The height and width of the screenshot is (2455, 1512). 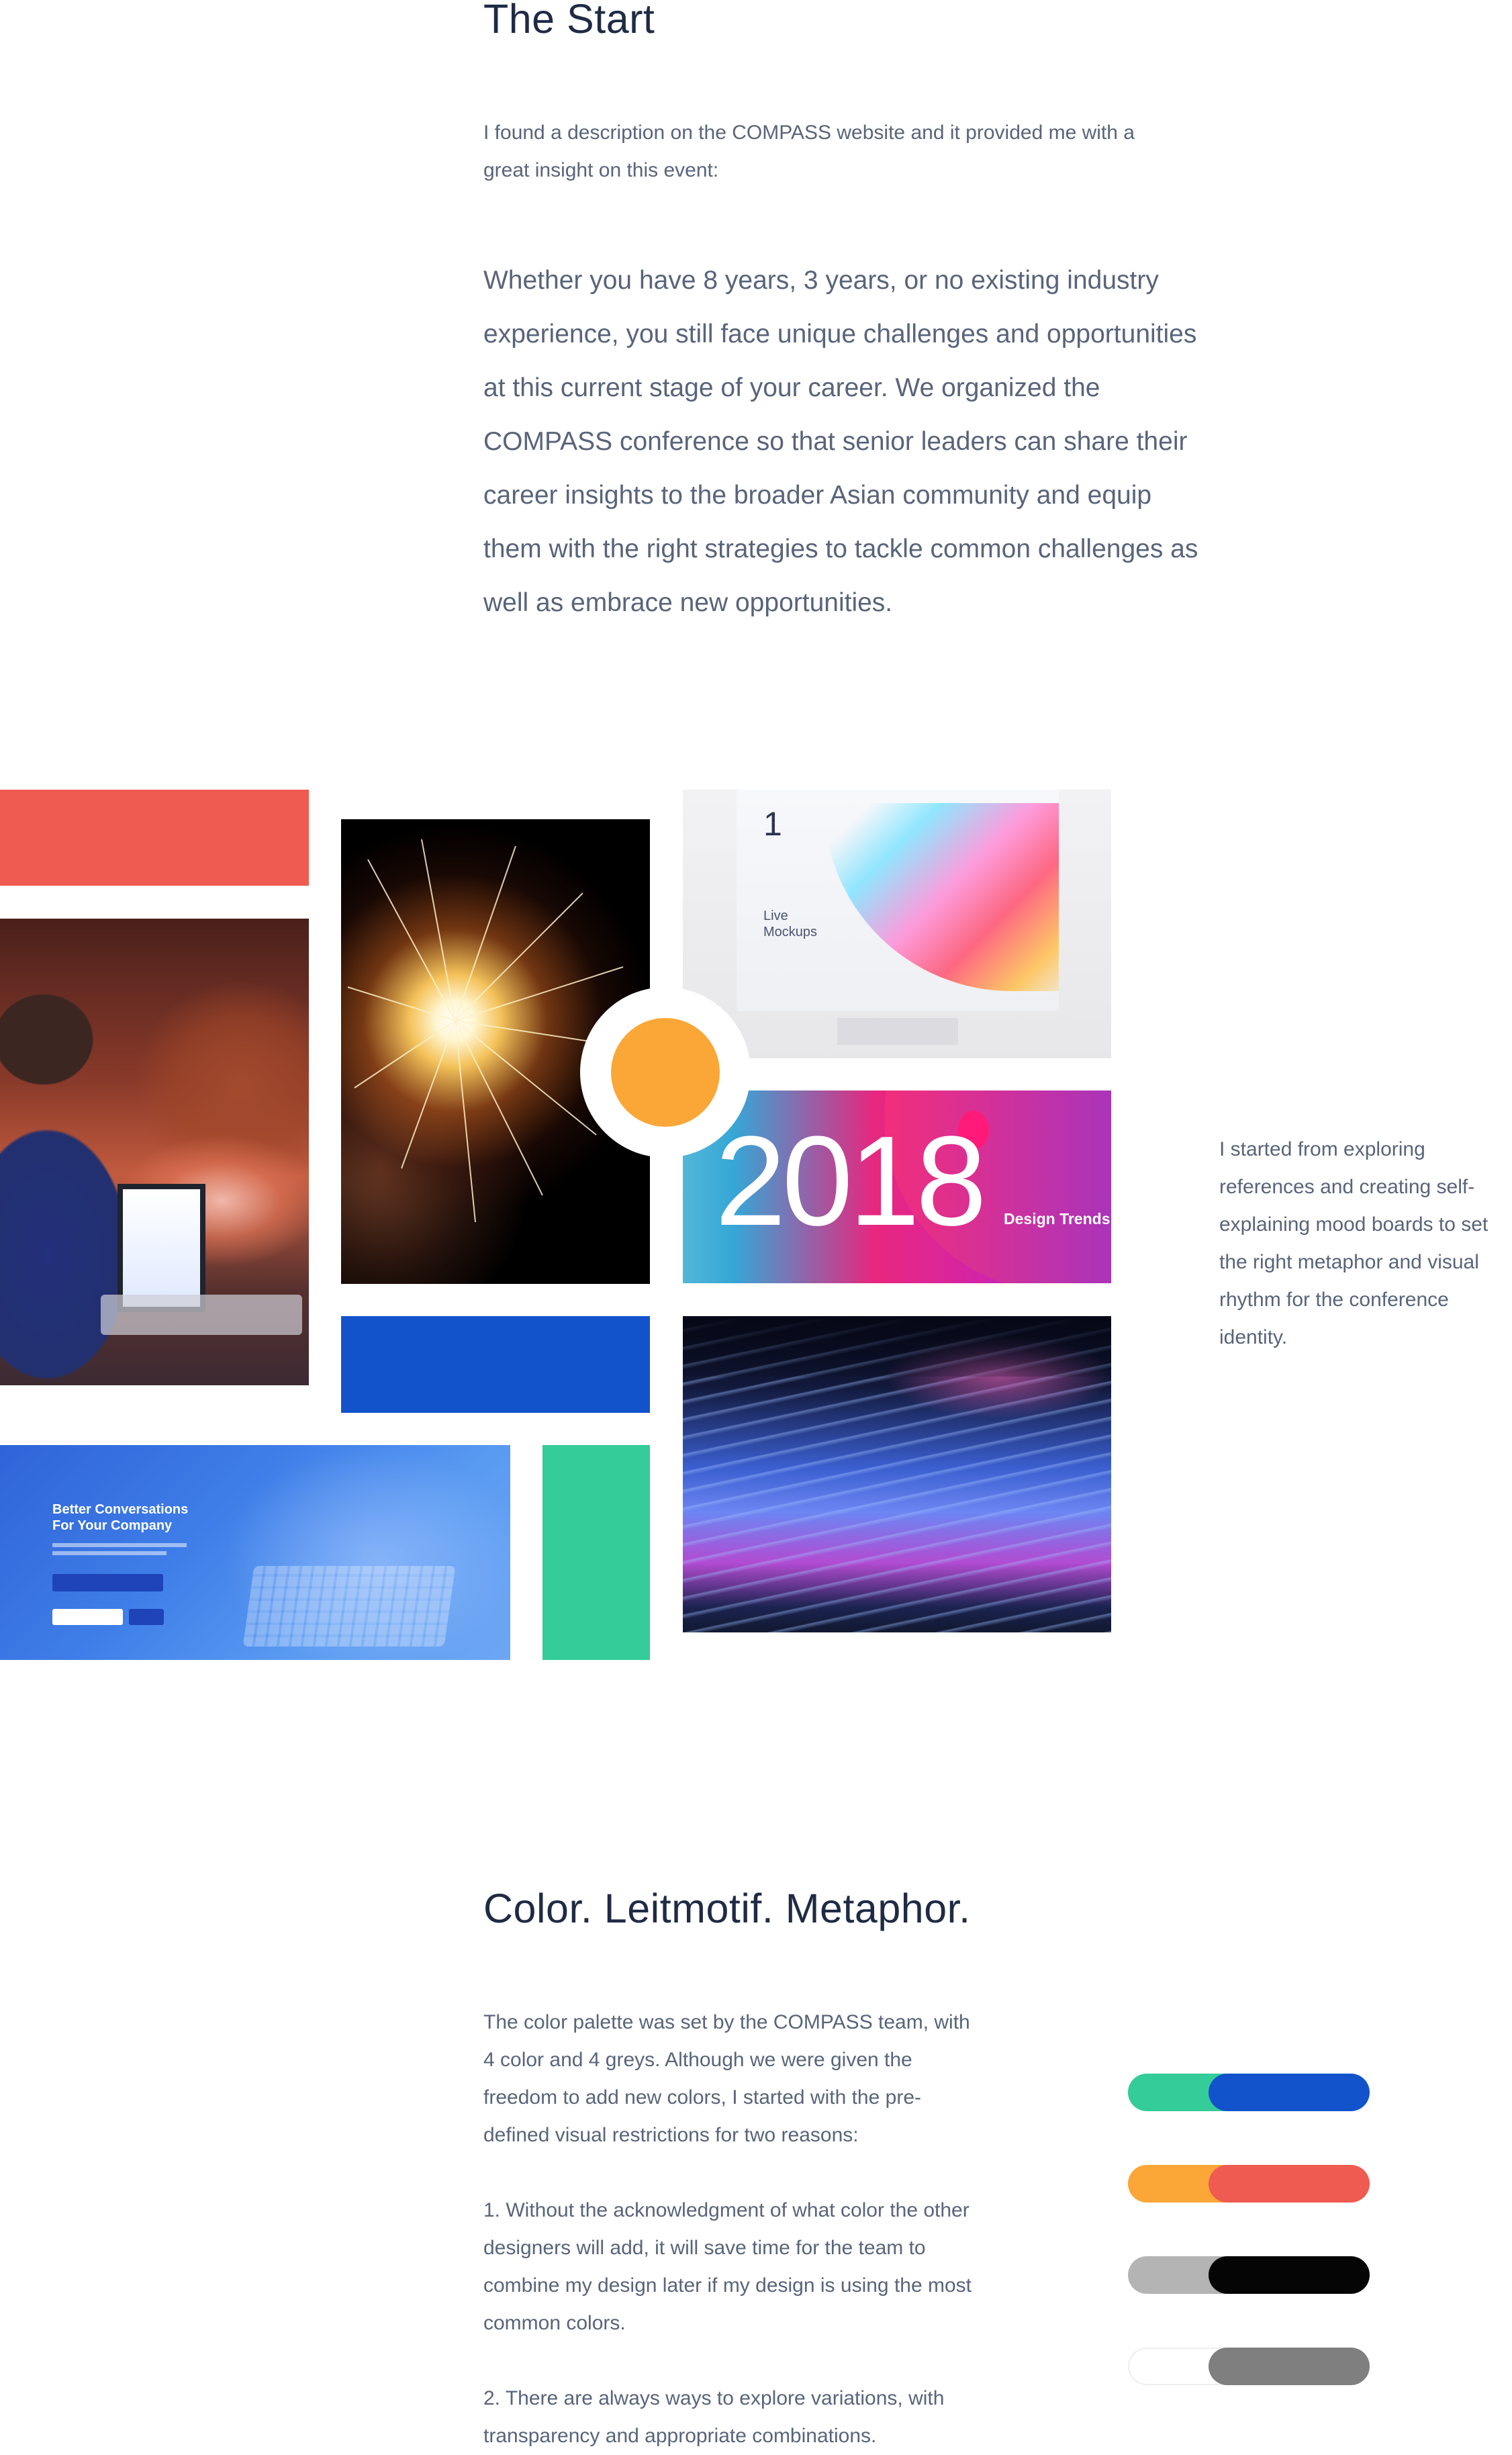 What do you see at coordinates (1322, 1149) in the screenshot?
I see `side-note-line: I started from exploring` at bounding box center [1322, 1149].